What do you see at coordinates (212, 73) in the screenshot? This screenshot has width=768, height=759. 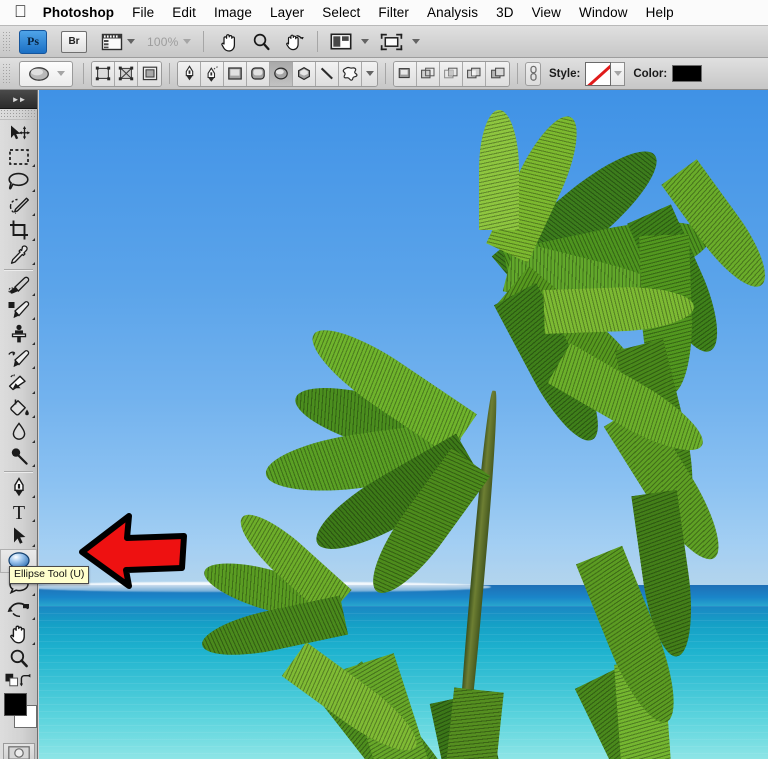 I see `freeform-pen-tool-button` at bounding box center [212, 73].